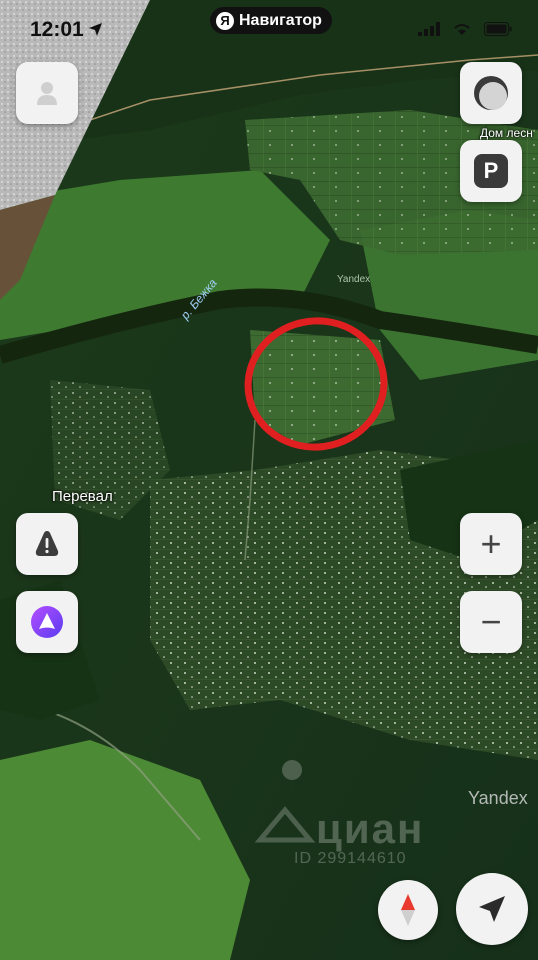  I want to click on road-event-button, so click(47, 544).